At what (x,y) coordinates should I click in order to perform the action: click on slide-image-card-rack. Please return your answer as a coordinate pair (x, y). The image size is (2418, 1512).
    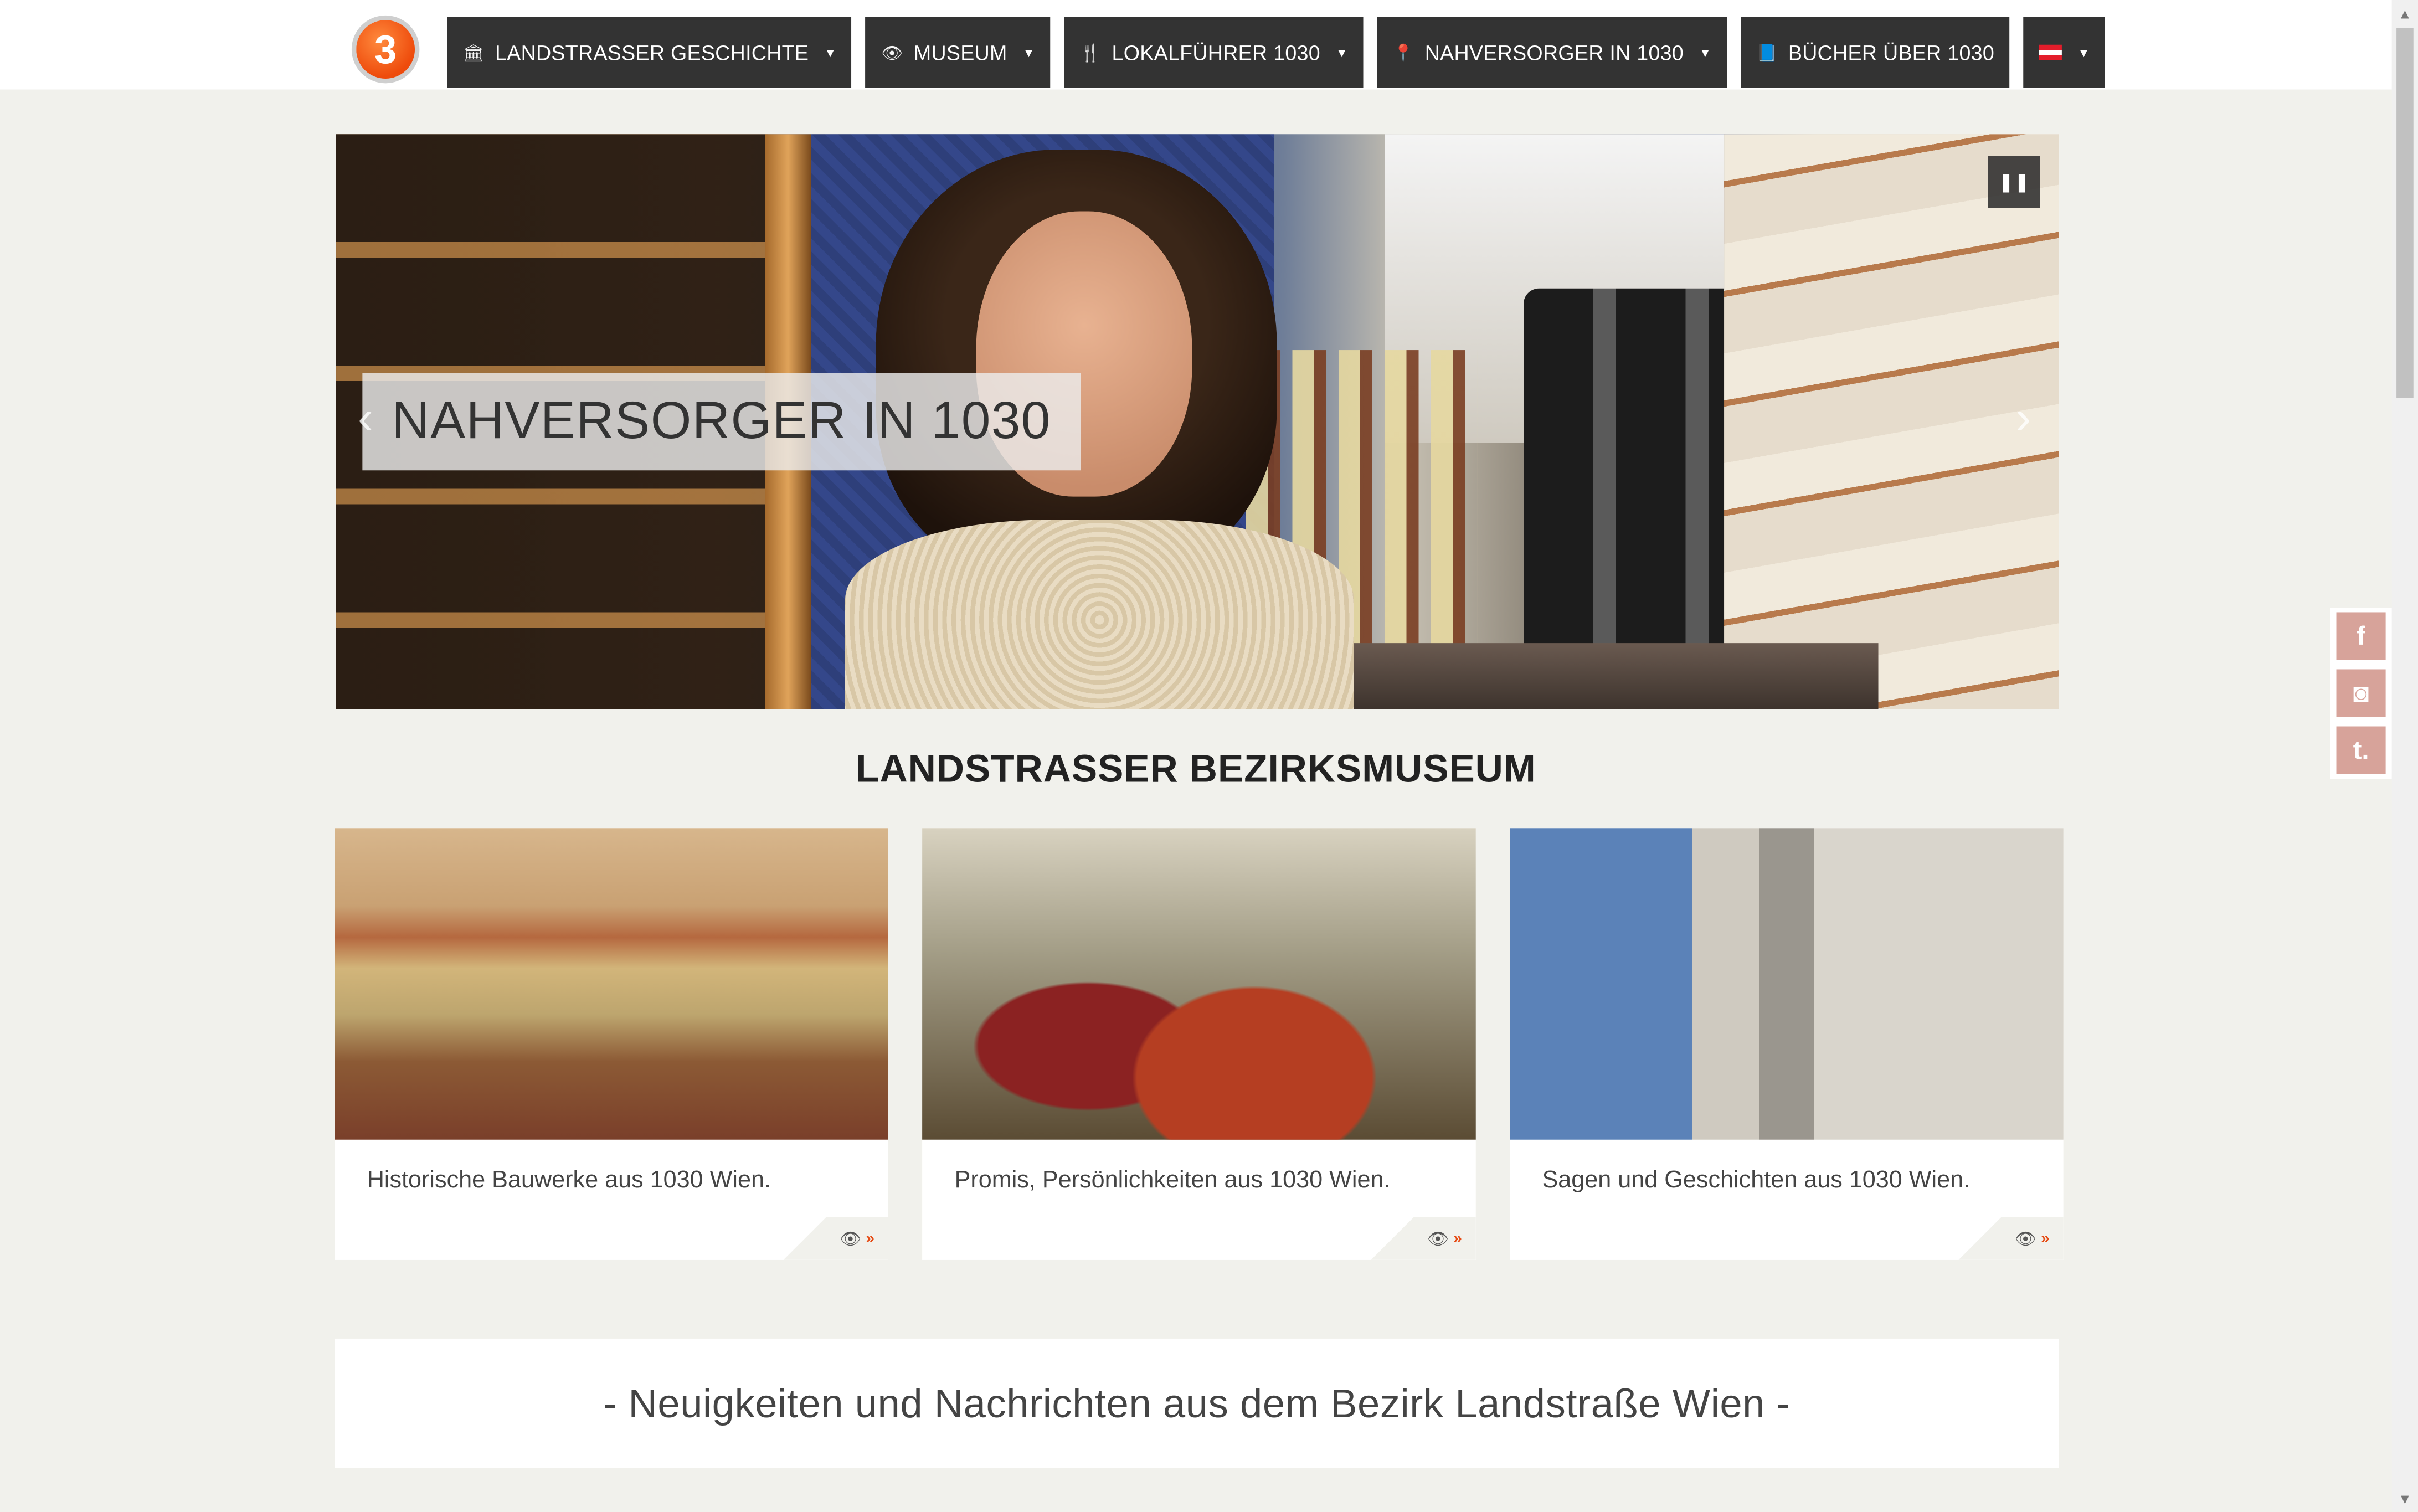
    Looking at the image, I should click on (1892, 421).